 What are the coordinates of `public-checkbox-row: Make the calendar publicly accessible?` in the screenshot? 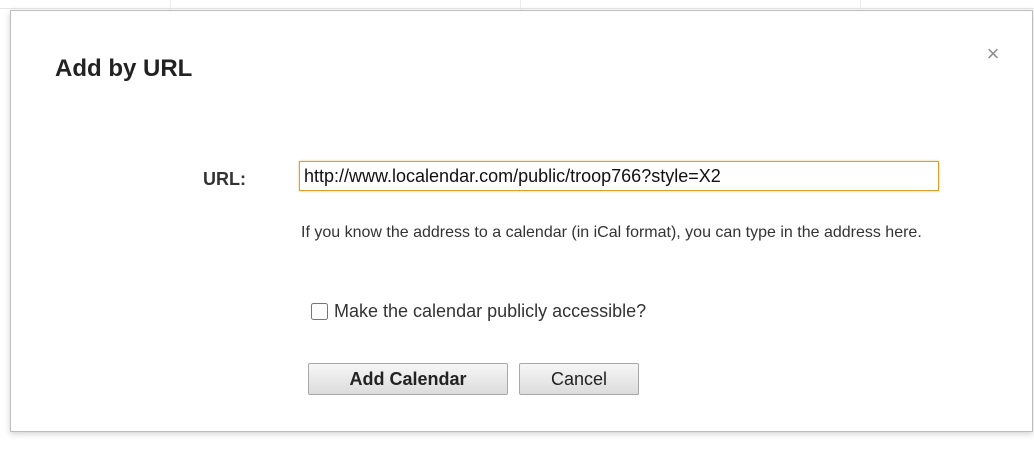 It's located at (478, 311).